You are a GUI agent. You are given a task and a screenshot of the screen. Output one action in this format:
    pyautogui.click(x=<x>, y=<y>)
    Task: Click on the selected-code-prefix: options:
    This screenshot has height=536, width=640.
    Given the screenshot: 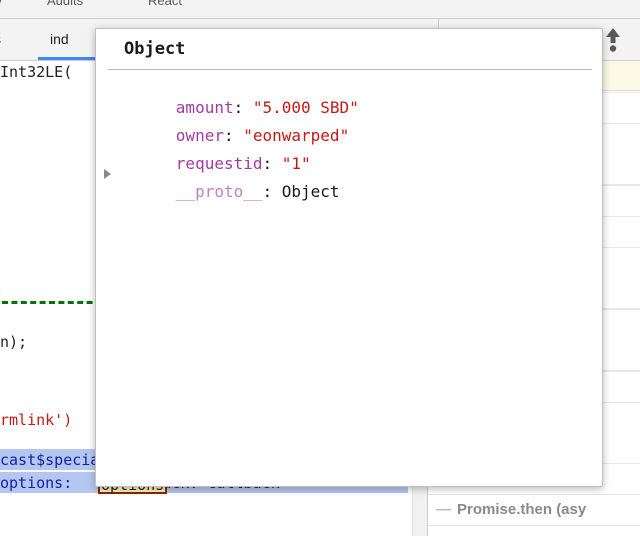 What is the action you would take?
    pyautogui.click(x=41, y=483)
    